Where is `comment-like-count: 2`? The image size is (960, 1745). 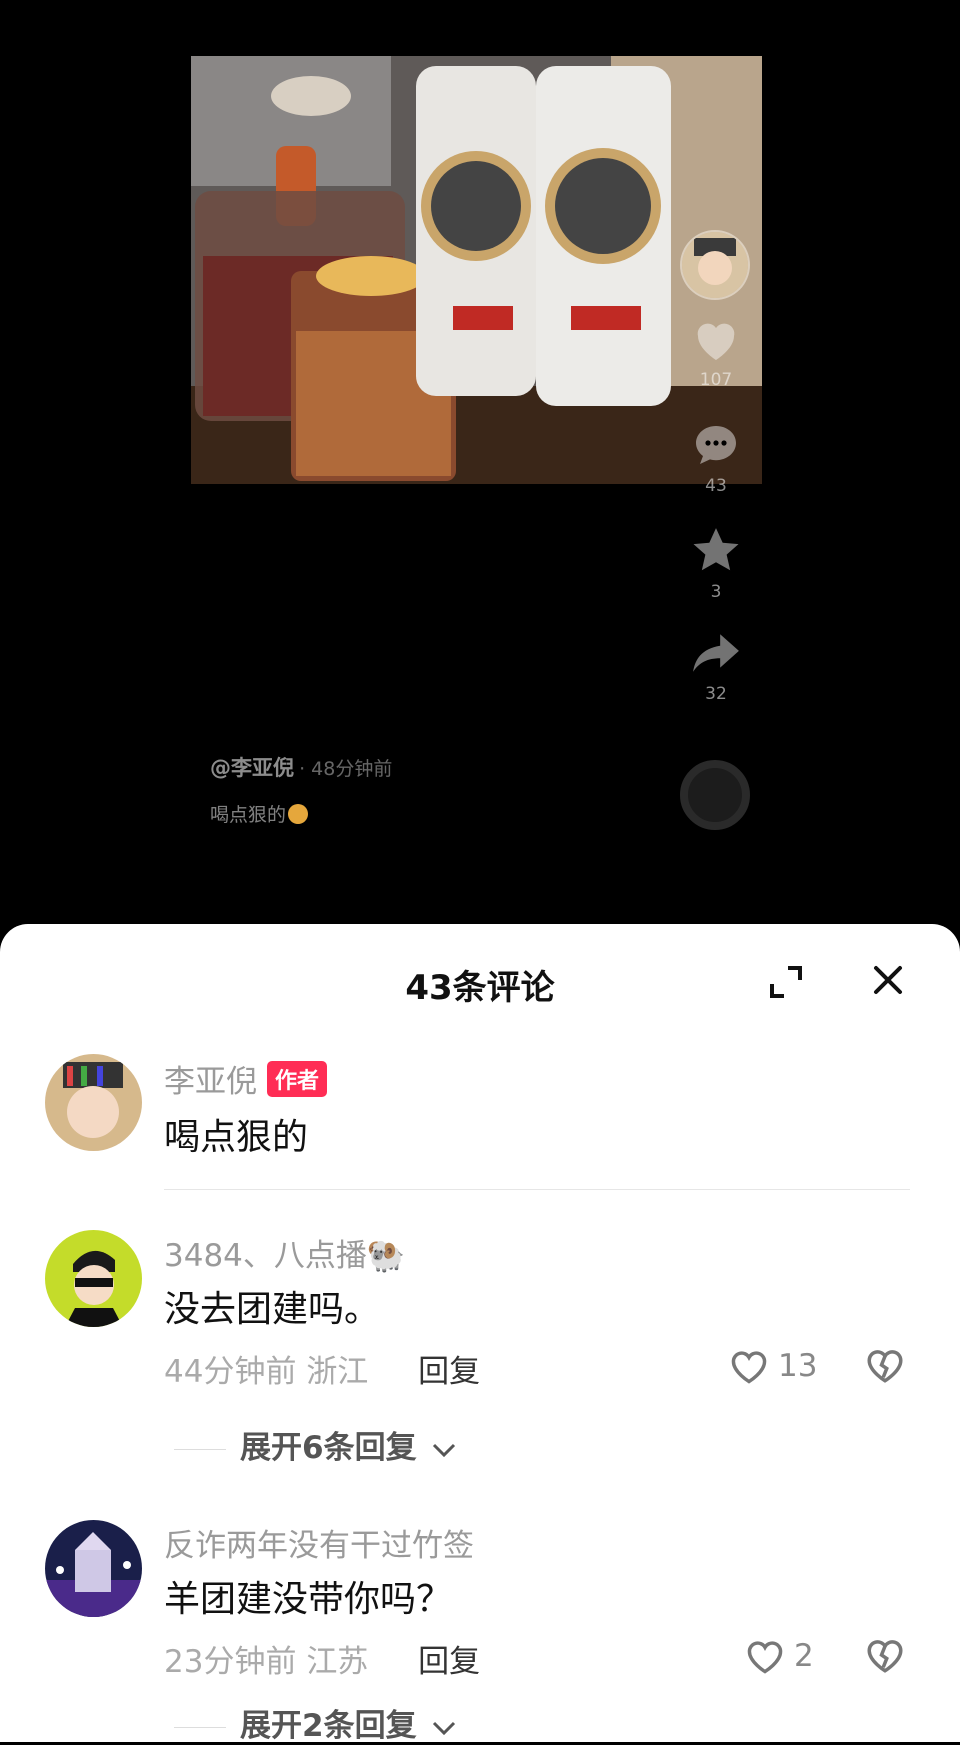
comment-like-count: 2 is located at coordinates (804, 1656).